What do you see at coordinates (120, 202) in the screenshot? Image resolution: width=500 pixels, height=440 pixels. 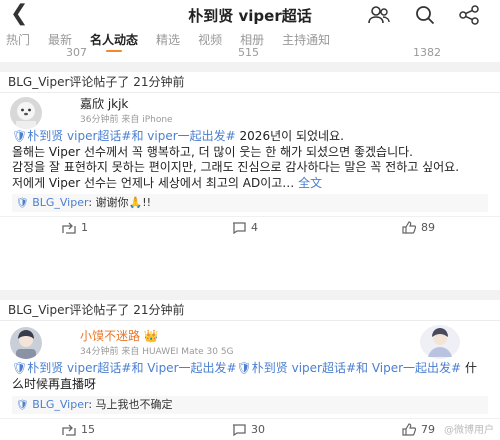 I see `reply-text: : 谢谢你🙏!!` at bounding box center [120, 202].